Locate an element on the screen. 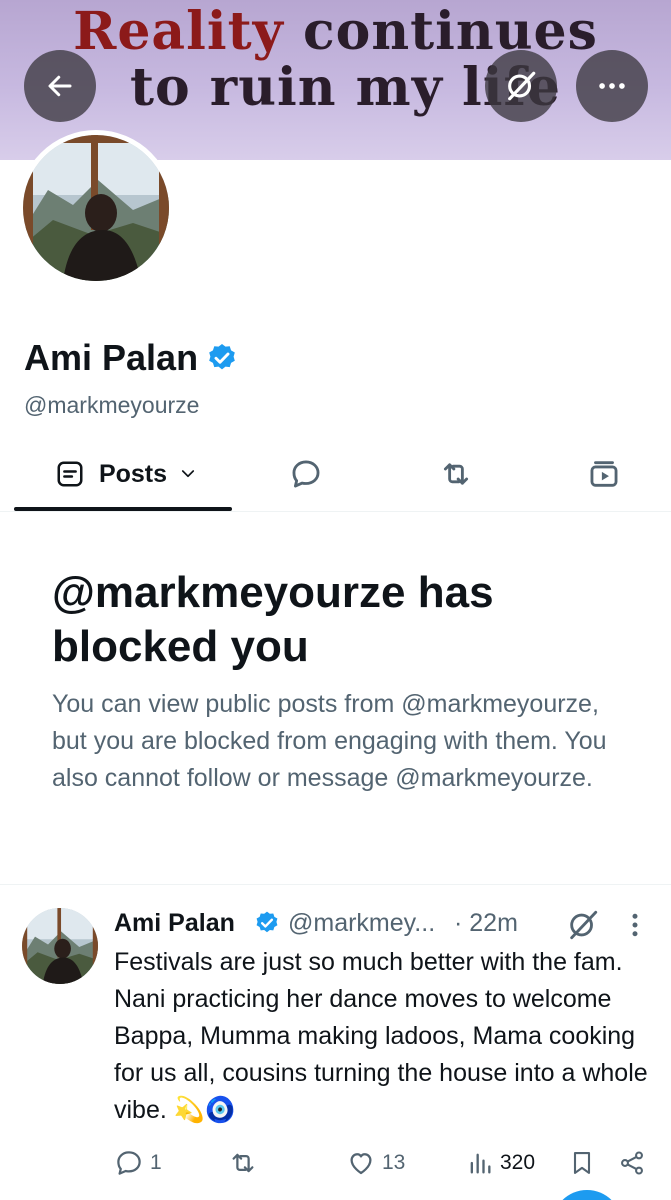 The width and height of the screenshot is (671, 1200). media-icon is located at coordinates (604, 474).